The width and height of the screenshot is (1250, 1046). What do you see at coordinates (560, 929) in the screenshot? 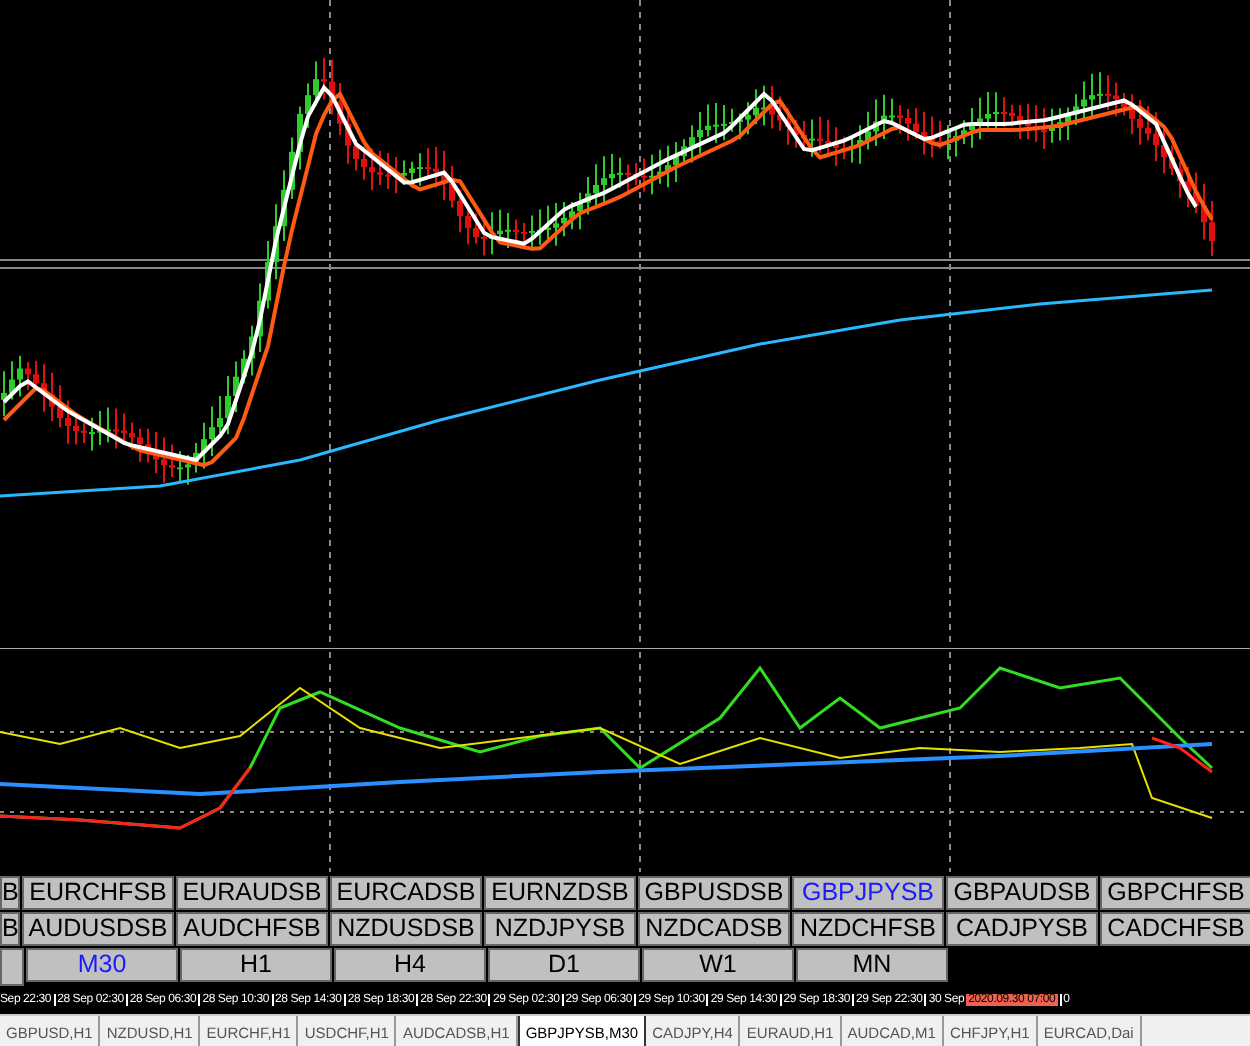
I see `symbol-button: NZDJPYSB` at bounding box center [560, 929].